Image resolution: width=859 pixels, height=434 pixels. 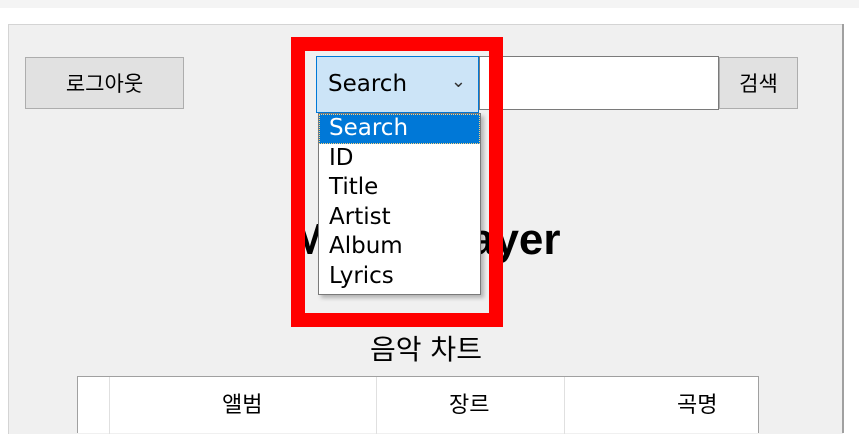 What do you see at coordinates (661, 405) in the screenshot?
I see `table-header-song-title: 곡명` at bounding box center [661, 405].